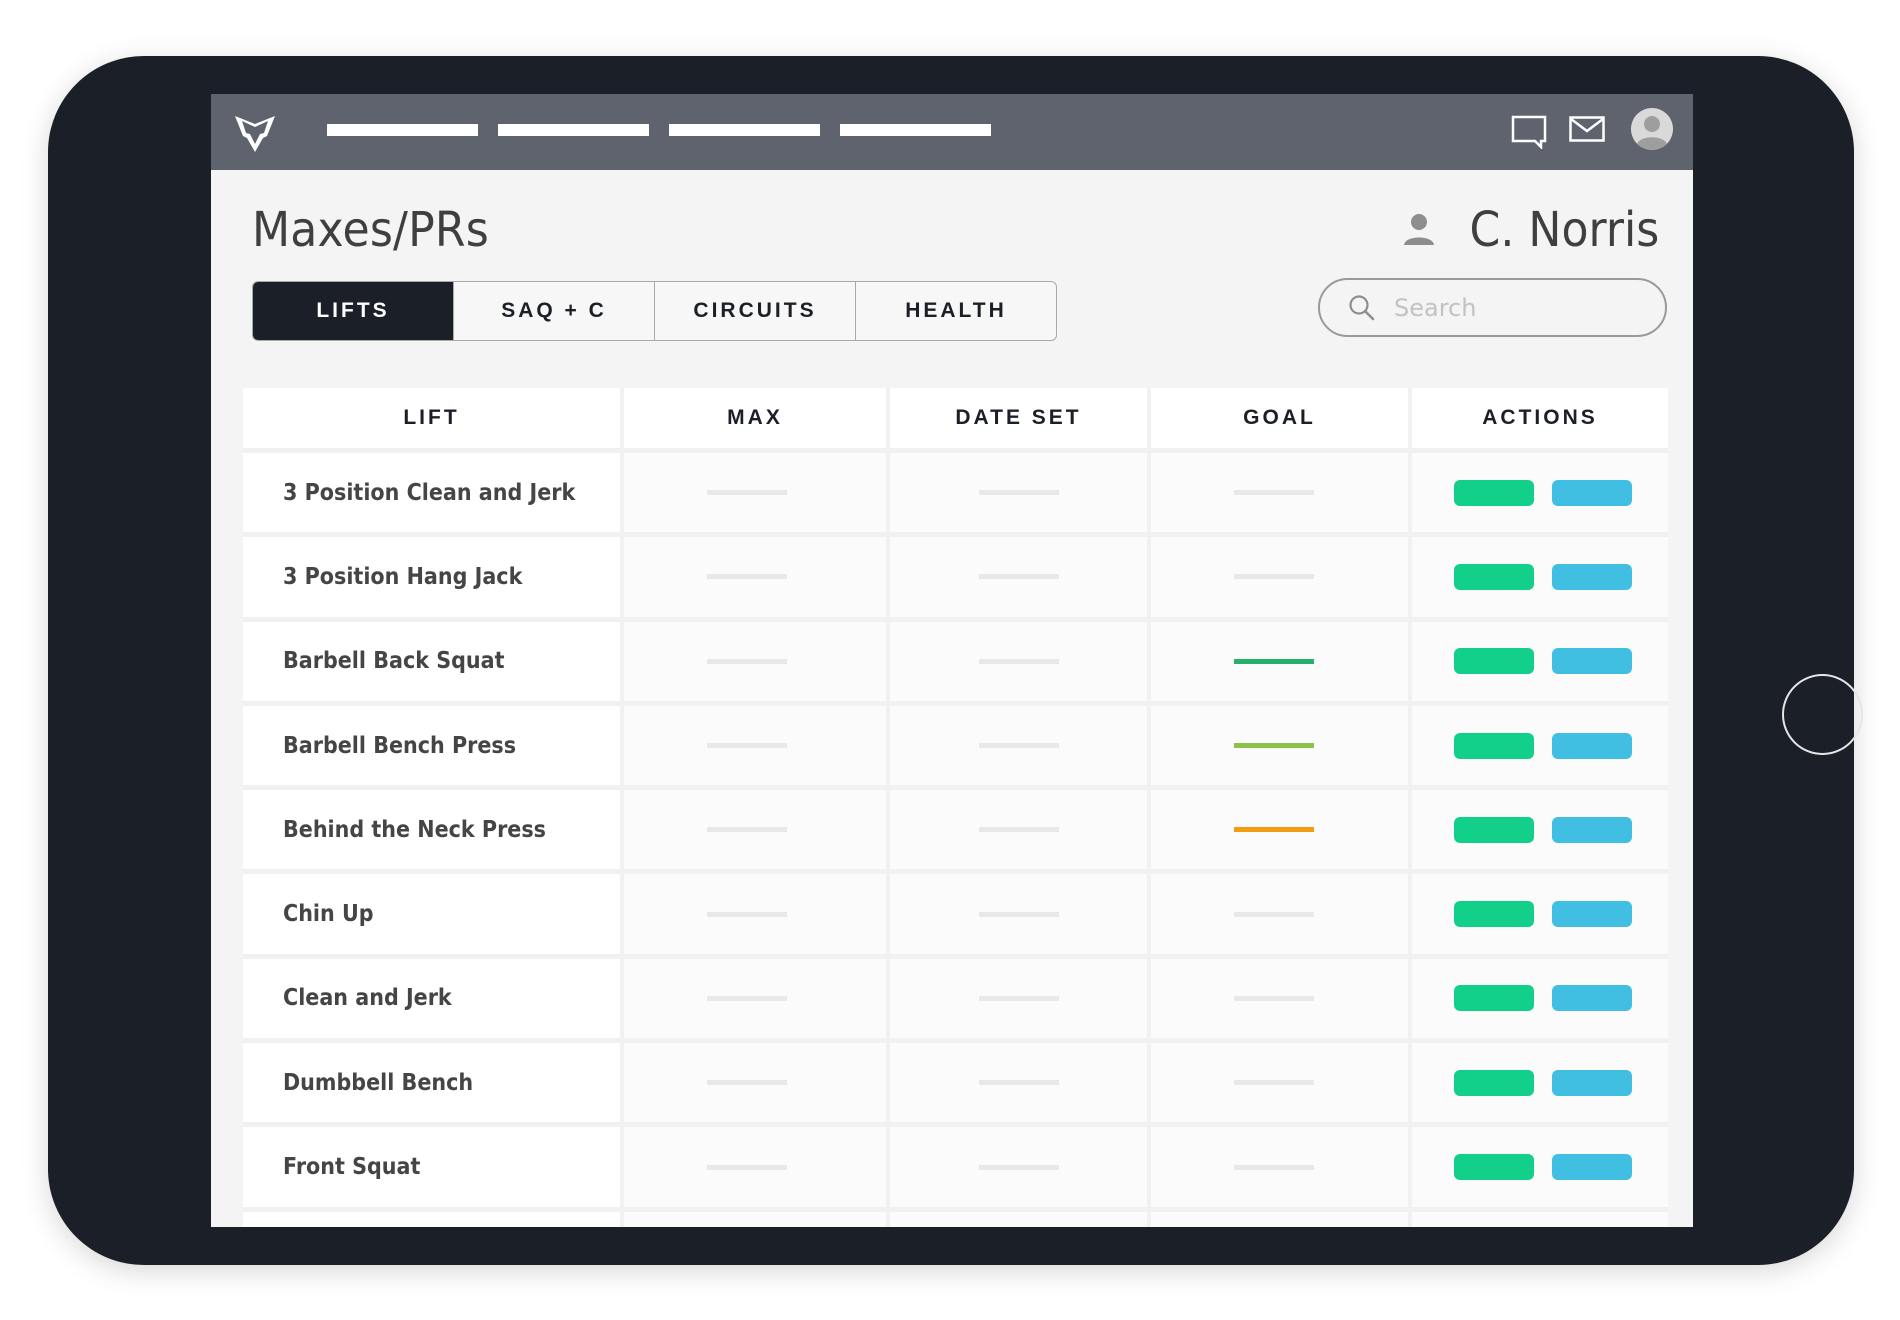 The image size is (1900, 1320). What do you see at coordinates (955, 916) in the screenshot?
I see `table-row: Chin Up` at bounding box center [955, 916].